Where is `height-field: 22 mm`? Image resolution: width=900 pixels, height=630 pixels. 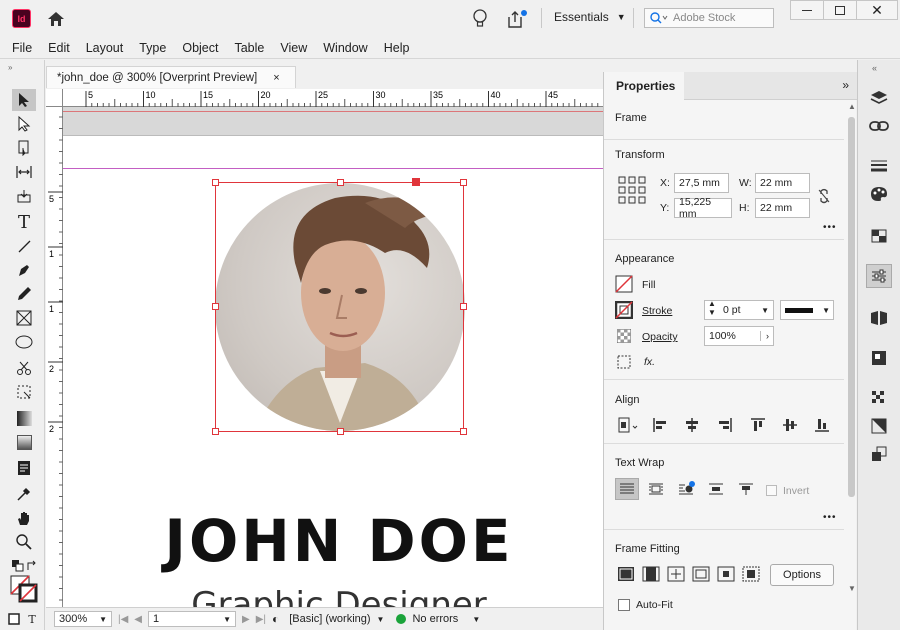 height-field: 22 mm is located at coordinates (782, 208).